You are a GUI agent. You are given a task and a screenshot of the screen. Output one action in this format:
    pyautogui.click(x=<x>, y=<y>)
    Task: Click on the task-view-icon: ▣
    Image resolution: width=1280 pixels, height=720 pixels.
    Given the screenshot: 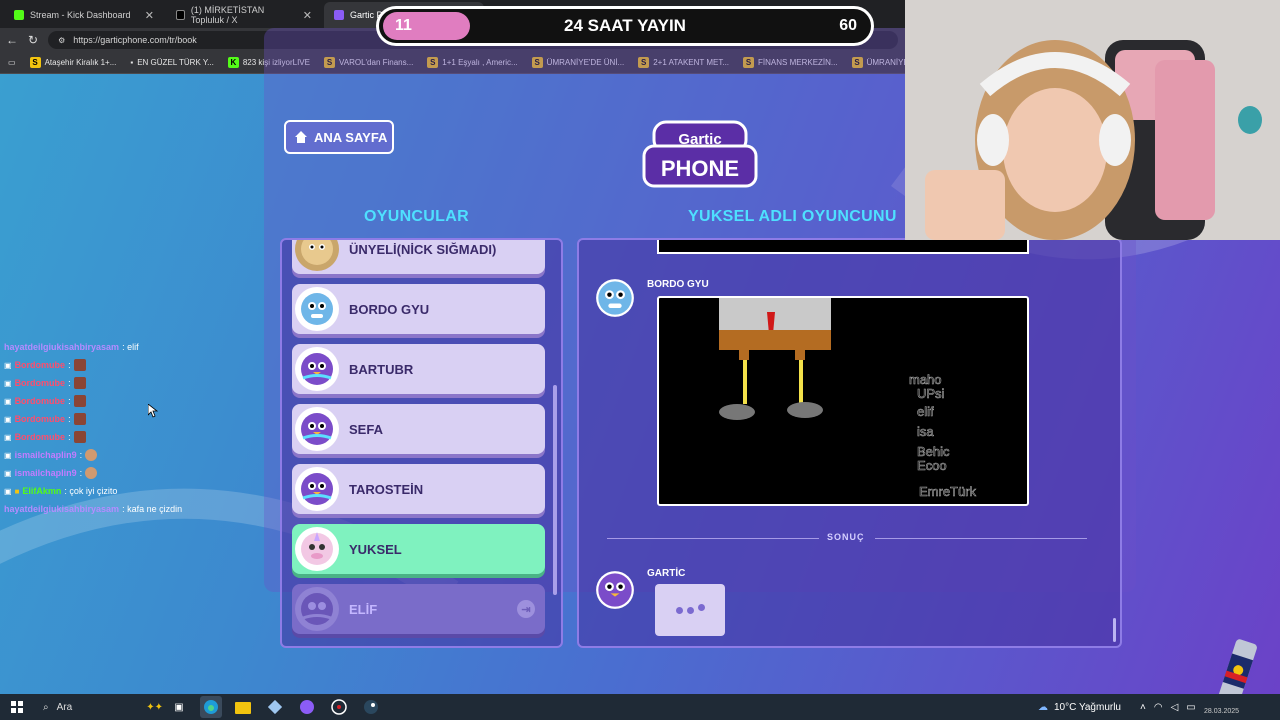 What is the action you would take?
    pyautogui.click(x=179, y=707)
    